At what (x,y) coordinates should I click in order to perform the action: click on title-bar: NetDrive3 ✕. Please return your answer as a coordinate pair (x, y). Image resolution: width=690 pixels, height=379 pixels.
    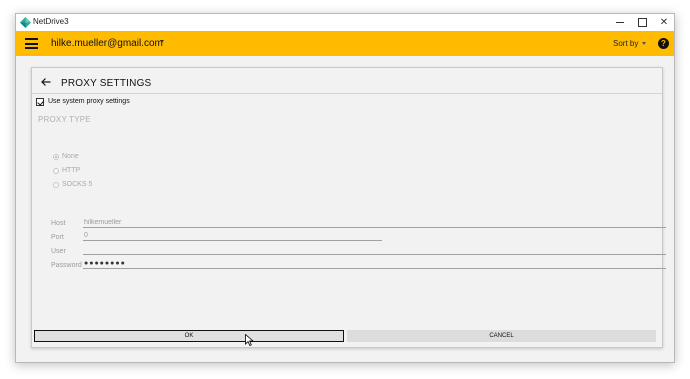
    Looking at the image, I should click on (345, 22).